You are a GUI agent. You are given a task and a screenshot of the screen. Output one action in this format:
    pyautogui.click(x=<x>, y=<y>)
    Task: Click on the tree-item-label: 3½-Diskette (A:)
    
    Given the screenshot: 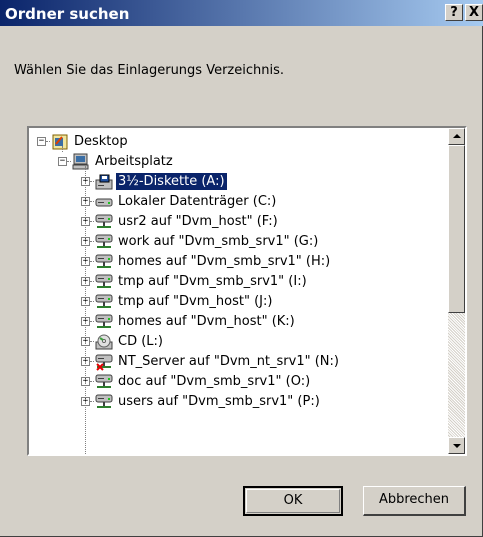 What is the action you would take?
    pyautogui.click(x=171, y=181)
    